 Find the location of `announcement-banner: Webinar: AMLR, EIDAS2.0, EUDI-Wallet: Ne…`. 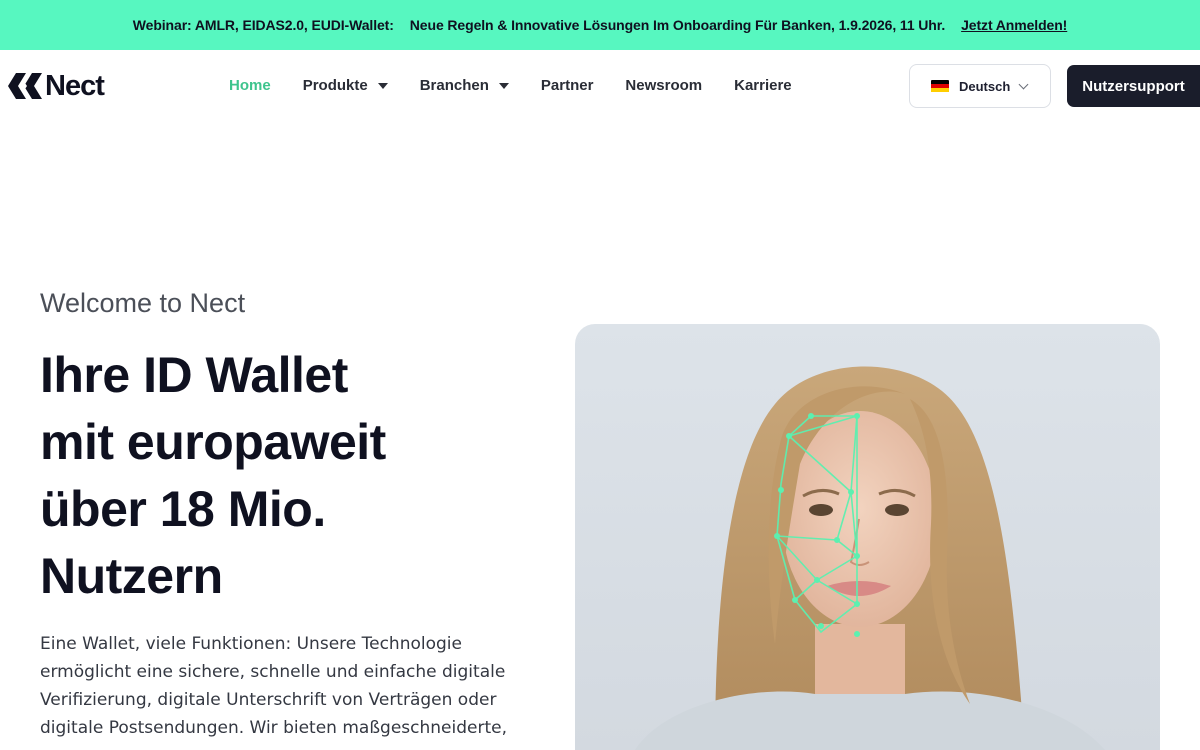

announcement-banner: Webinar: AMLR, EIDAS2.0, EUDI-Wallet: Ne… is located at coordinates (600, 25).